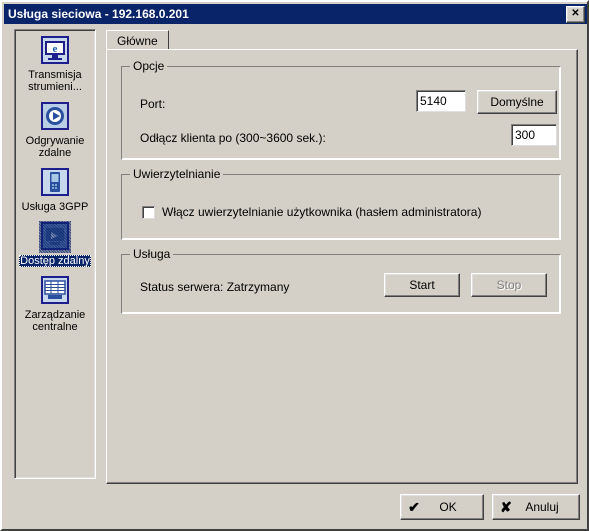 This screenshot has height=531, width=589. I want to click on enable-auth-checkbox, so click(148, 212).